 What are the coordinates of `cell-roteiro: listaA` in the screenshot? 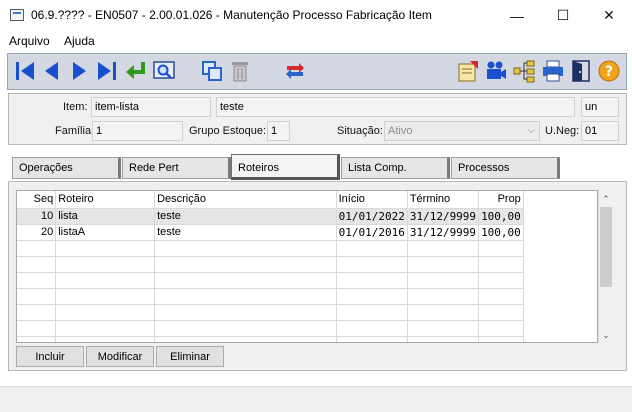 It's located at (105, 232).